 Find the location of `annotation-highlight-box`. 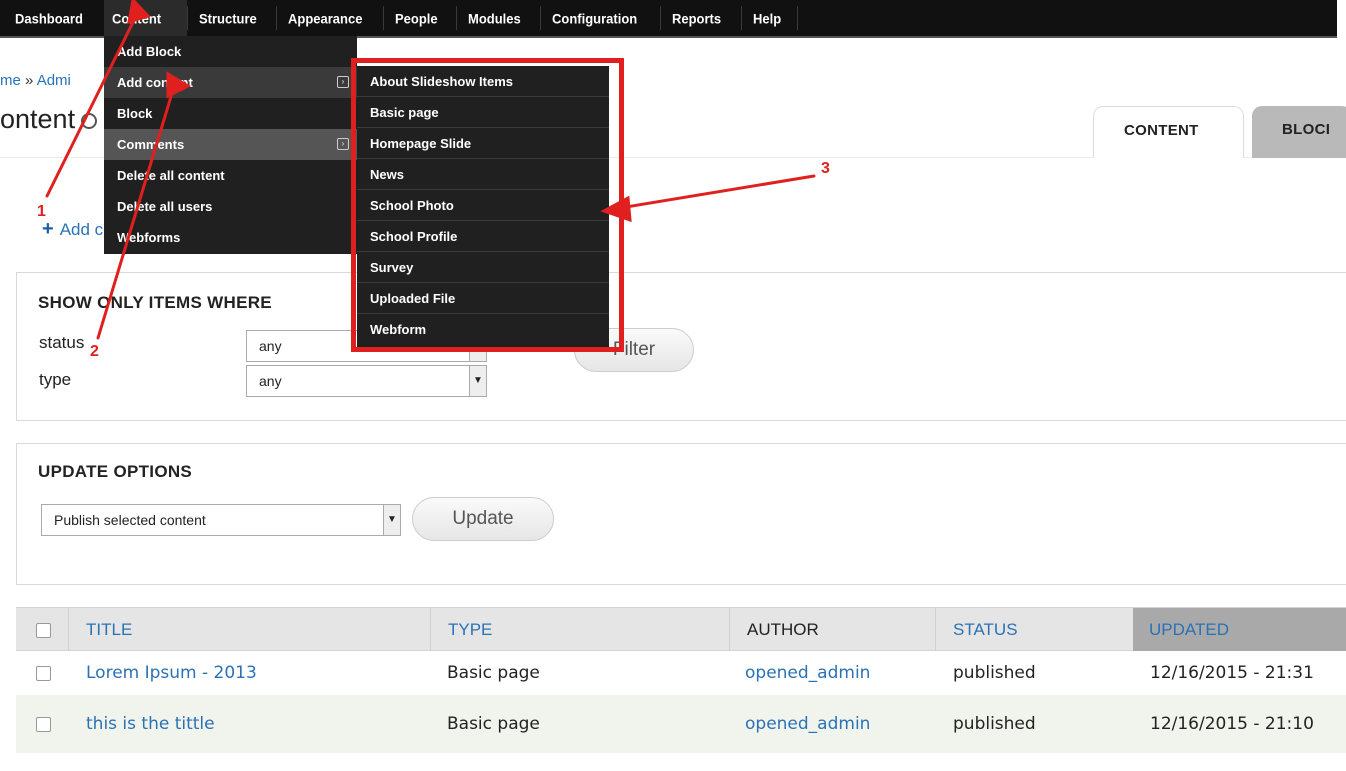

annotation-highlight-box is located at coordinates (487, 205).